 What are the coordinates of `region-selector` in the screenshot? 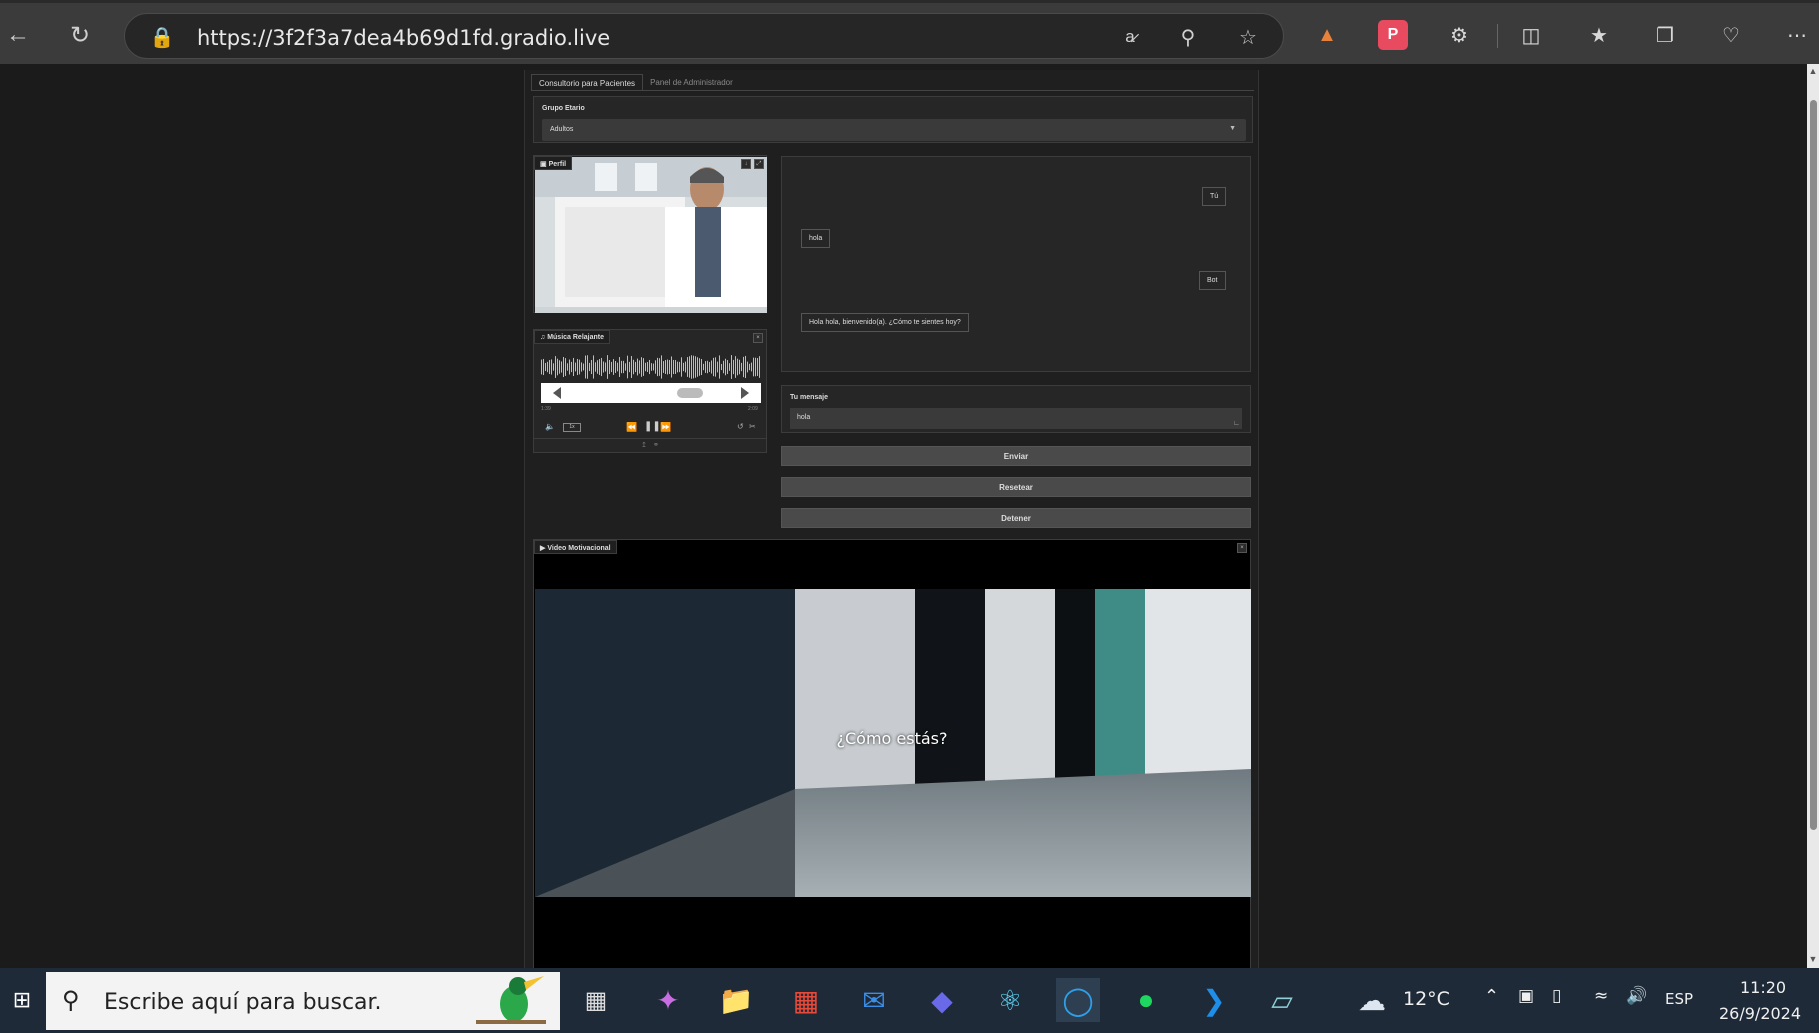 It's located at (651, 393).